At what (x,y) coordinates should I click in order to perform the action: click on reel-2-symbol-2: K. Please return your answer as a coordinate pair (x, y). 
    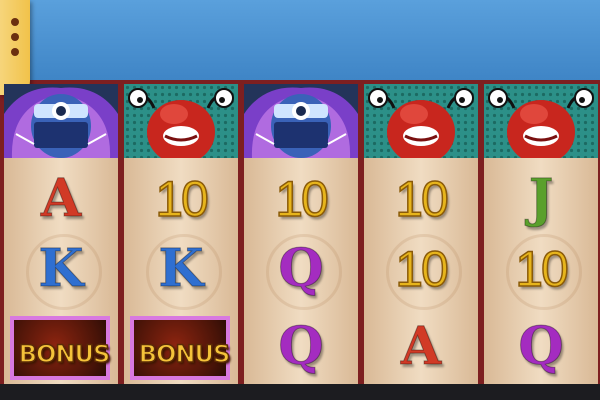
    Looking at the image, I should click on (181, 269).